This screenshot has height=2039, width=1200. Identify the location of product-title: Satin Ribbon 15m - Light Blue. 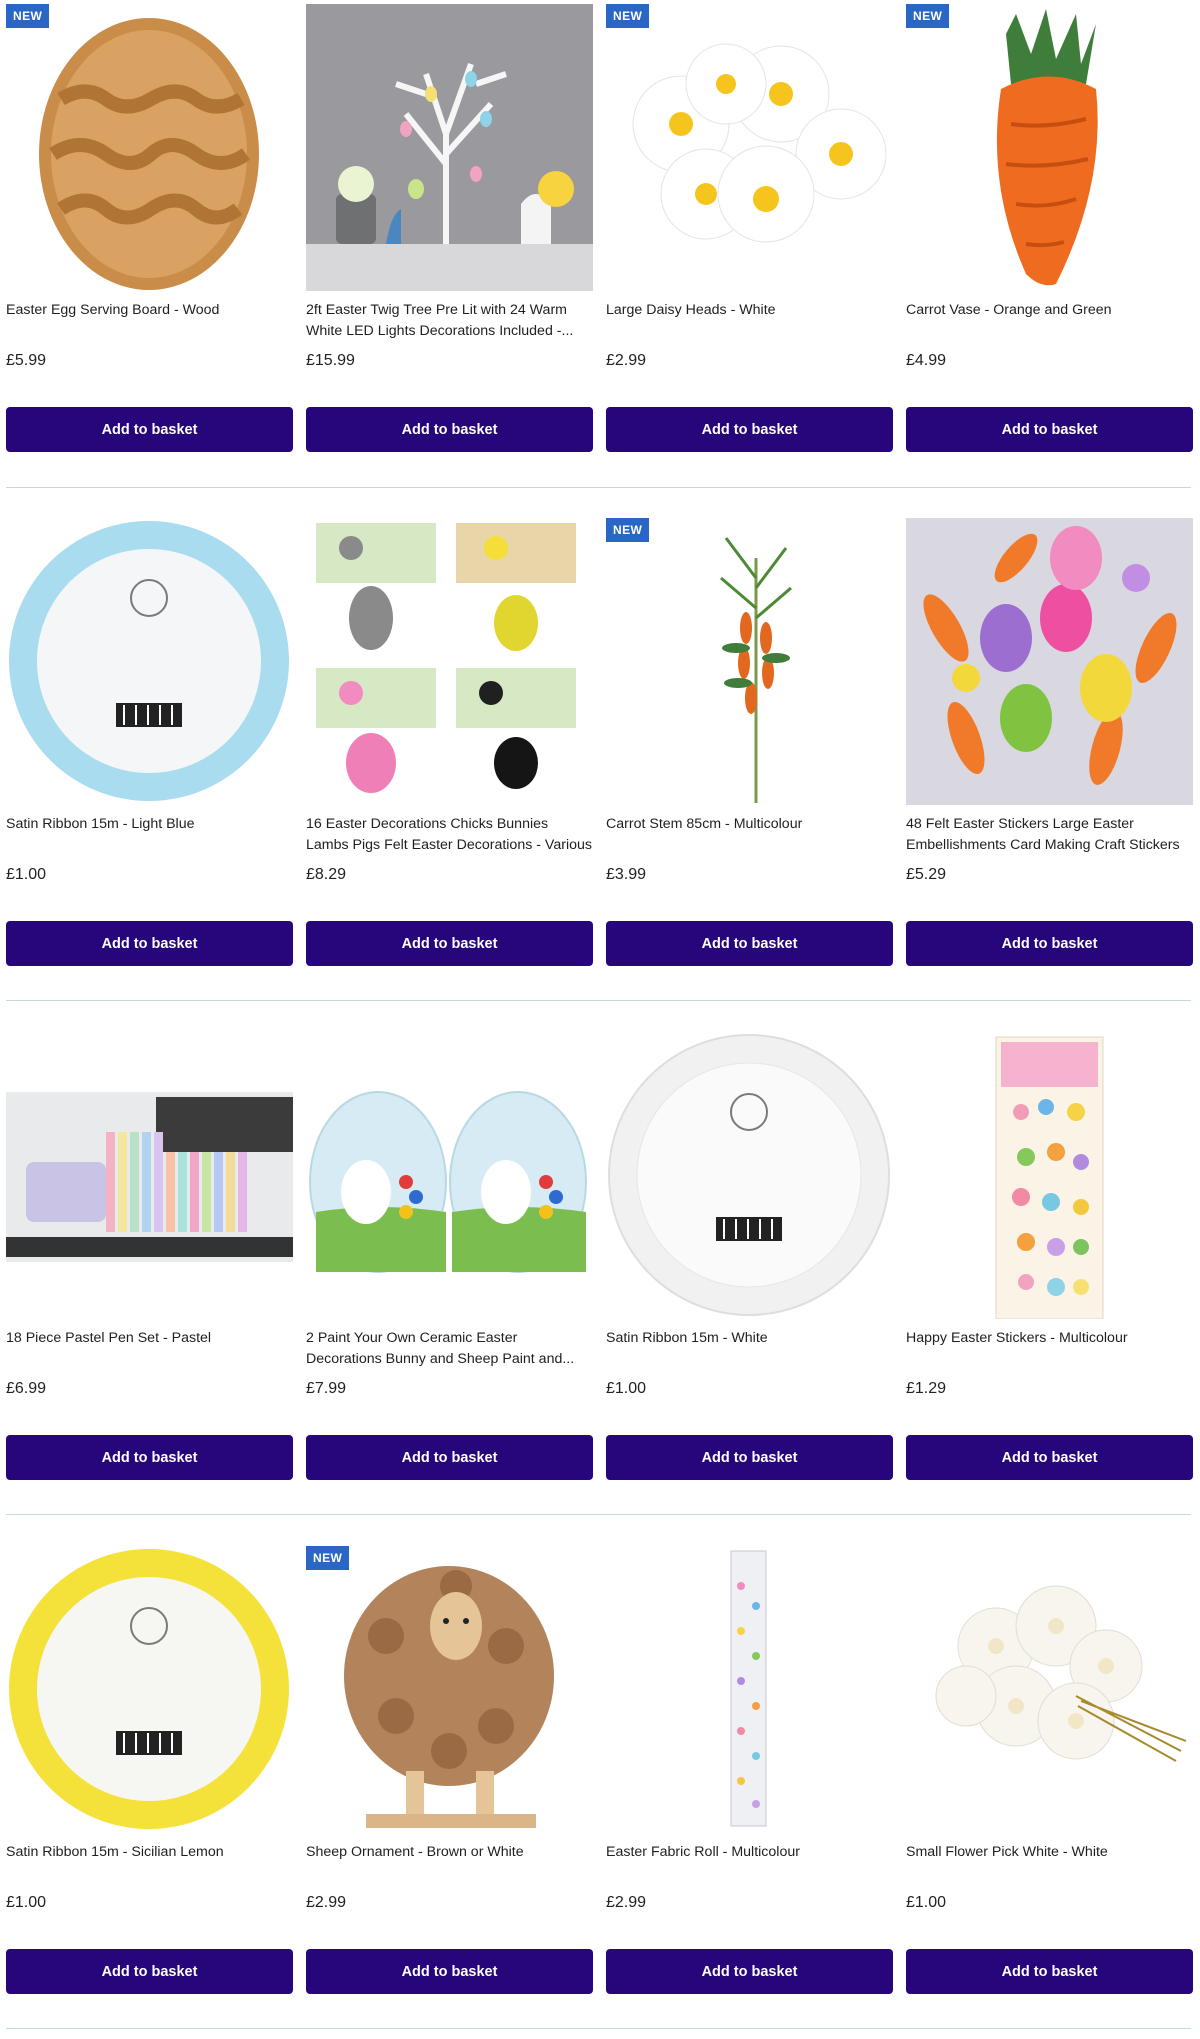
(149, 835).